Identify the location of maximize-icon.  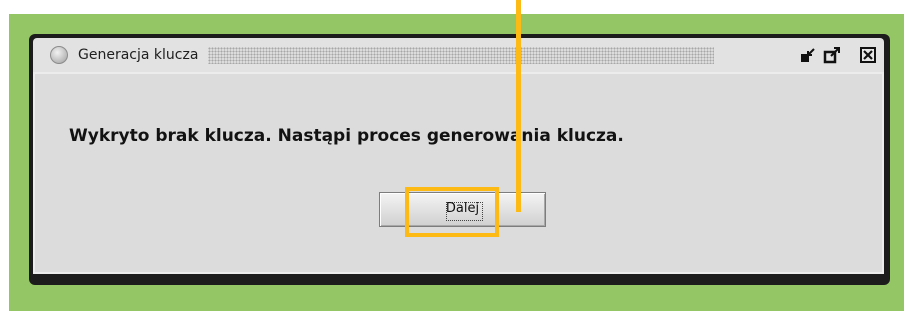
(832, 55).